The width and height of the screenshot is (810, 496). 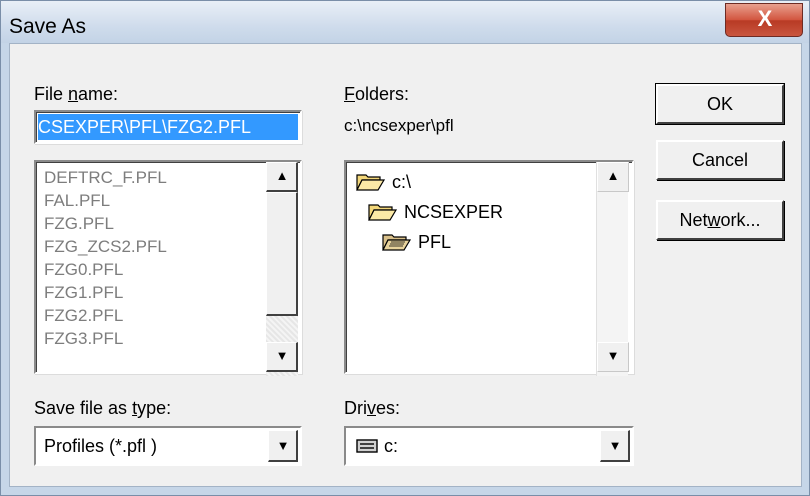 What do you see at coordinates (83, 270) in the screenshot?
I see `list-item: FZG0.PFL` at bounding box center [83, 270].